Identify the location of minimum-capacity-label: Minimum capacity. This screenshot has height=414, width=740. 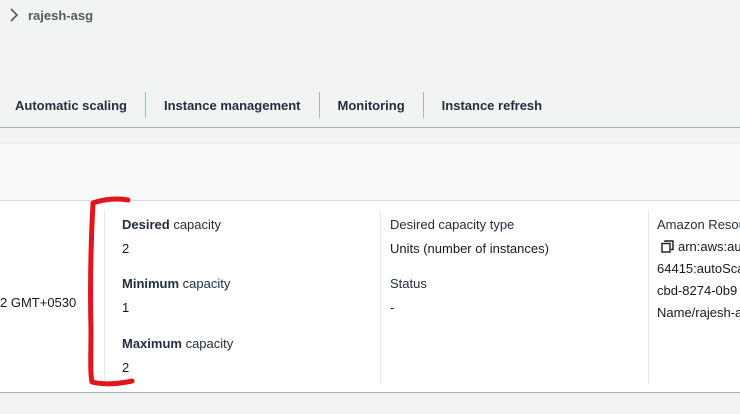
(176, 283).